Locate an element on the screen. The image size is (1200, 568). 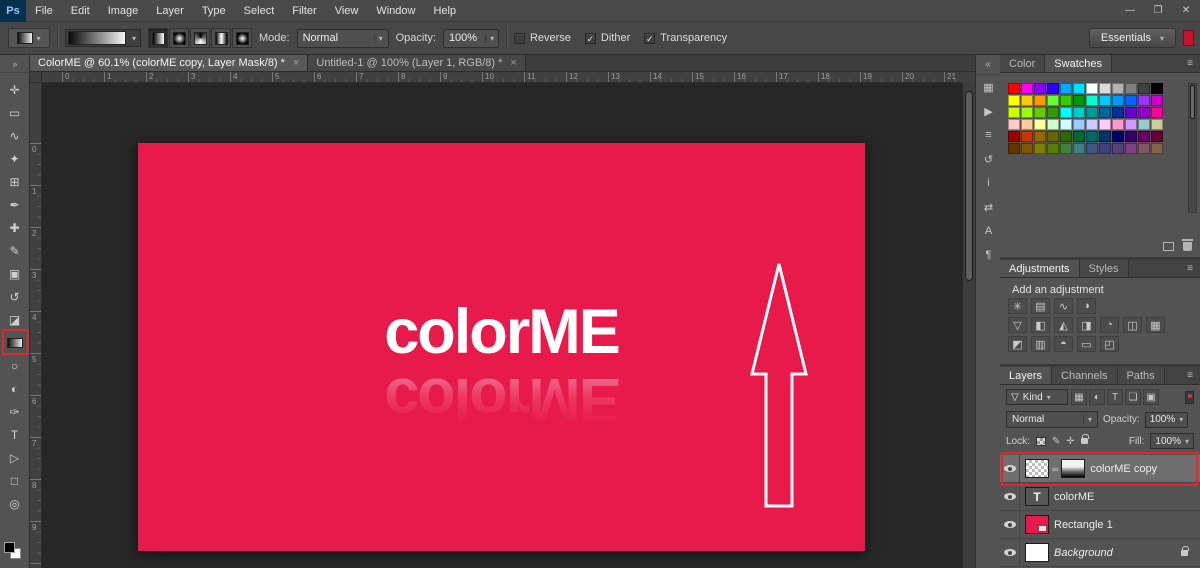
menu-type: Type is located at coordinates (214, 11).